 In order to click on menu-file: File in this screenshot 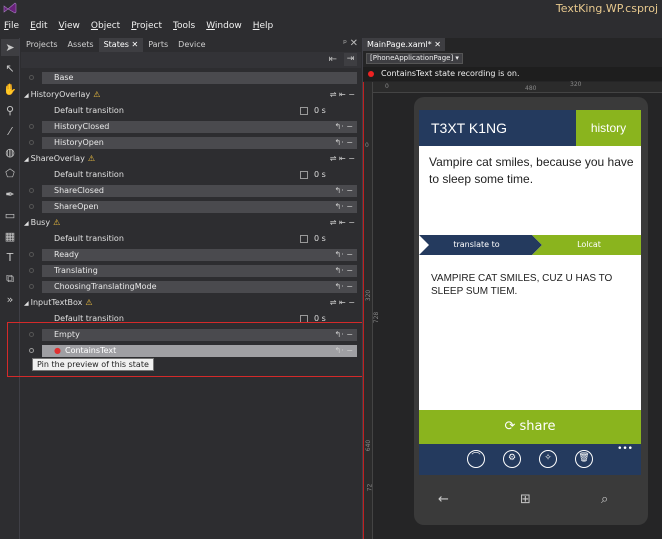, I will do `click(11, 26)`.